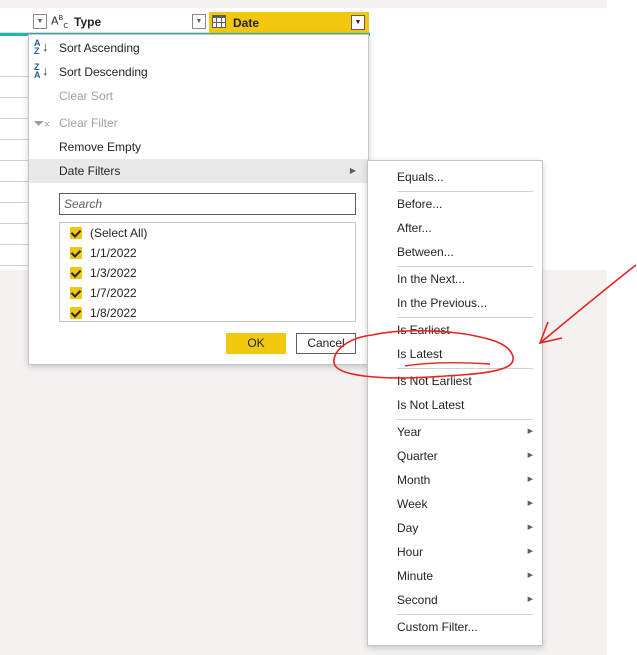 The image size is (637, 655). Describe the element at coordinates (198, 72) in the screenshot. I see `sort-descending-item: Z A ↓ Sort Descending` at that location.